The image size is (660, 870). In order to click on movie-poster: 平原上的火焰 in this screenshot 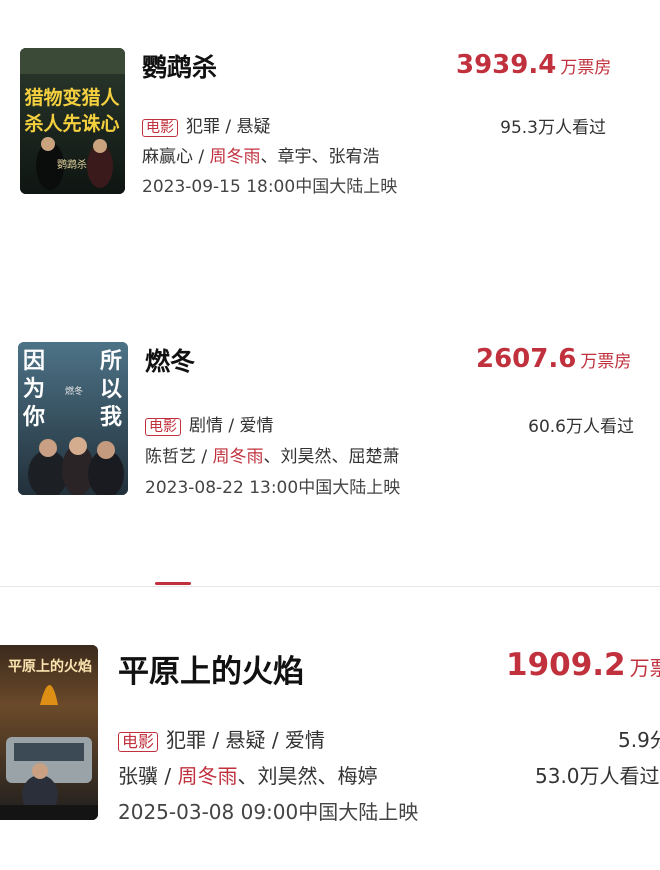, I will do `click(49, 732)`.